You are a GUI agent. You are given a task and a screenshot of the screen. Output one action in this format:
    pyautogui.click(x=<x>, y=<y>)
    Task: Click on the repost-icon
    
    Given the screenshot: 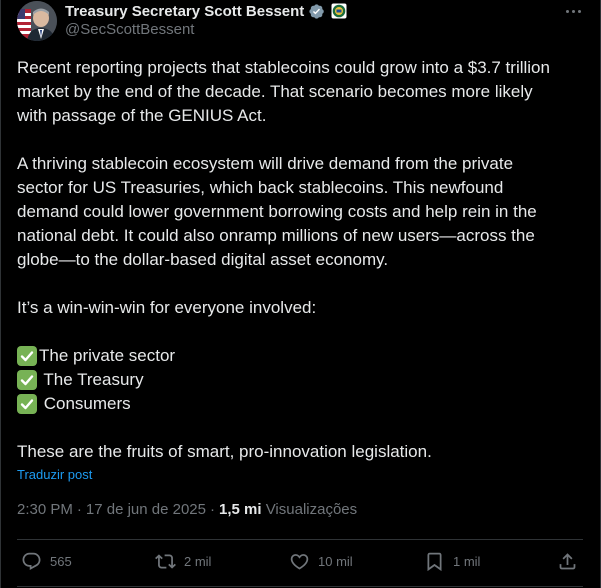 What is the action you would take?
    pyautogui.click(x=165, y=561)
    